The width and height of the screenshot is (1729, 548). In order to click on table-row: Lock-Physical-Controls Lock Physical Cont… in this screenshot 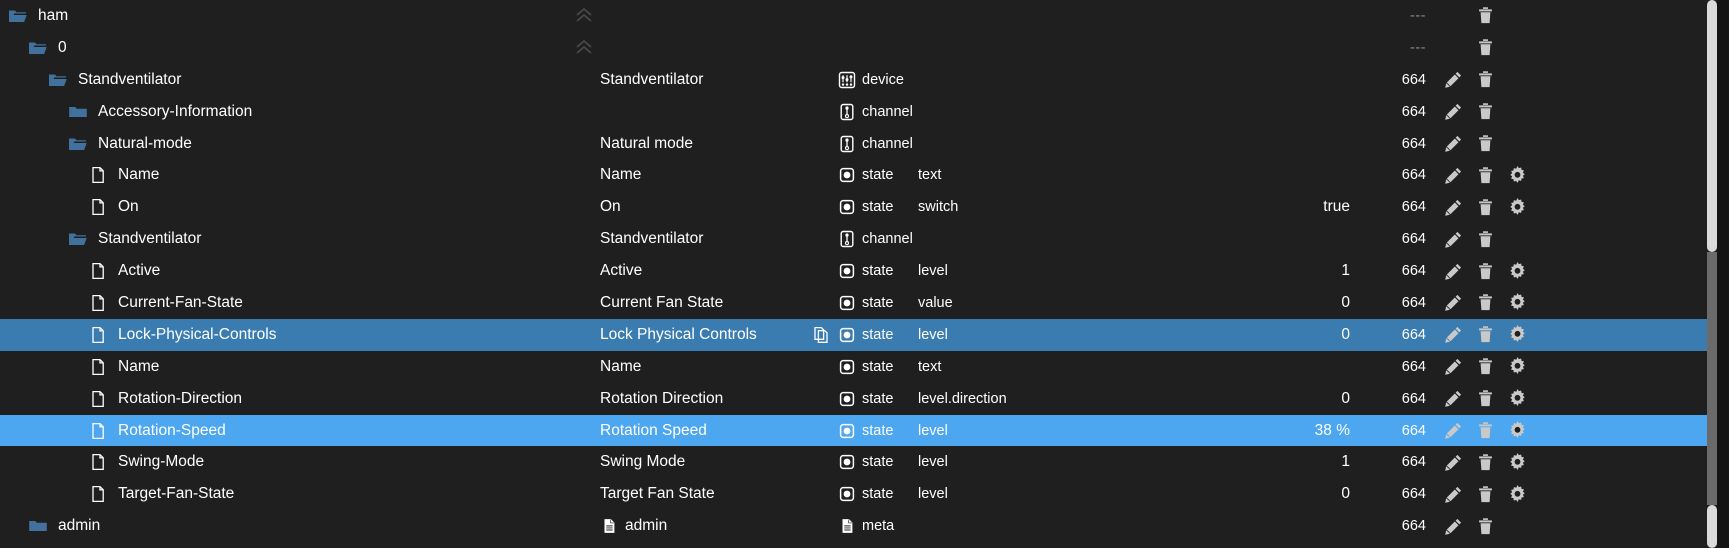, I will do `click(856, 334)`.